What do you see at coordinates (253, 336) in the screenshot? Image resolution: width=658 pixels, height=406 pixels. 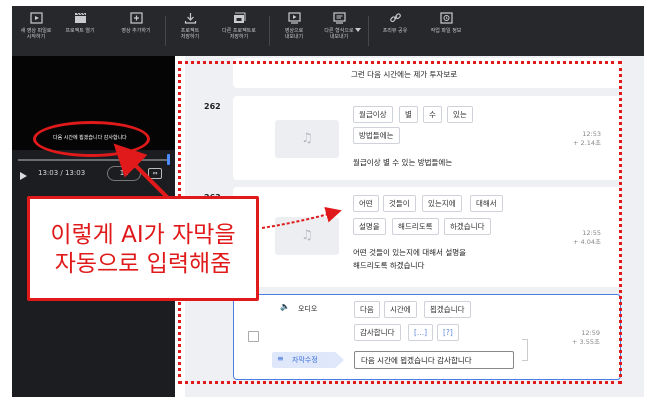 I see `row-checkbox` at bounding box center [253, 336].